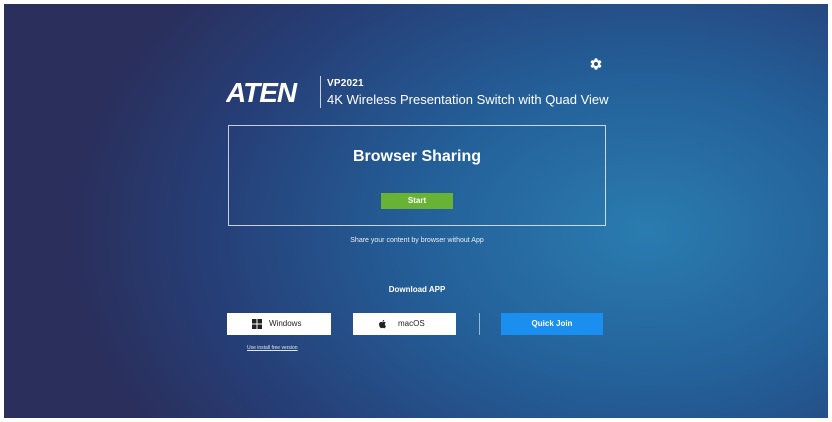  I want to click on install-free-version-link: Use install free version, so click(272, 348).